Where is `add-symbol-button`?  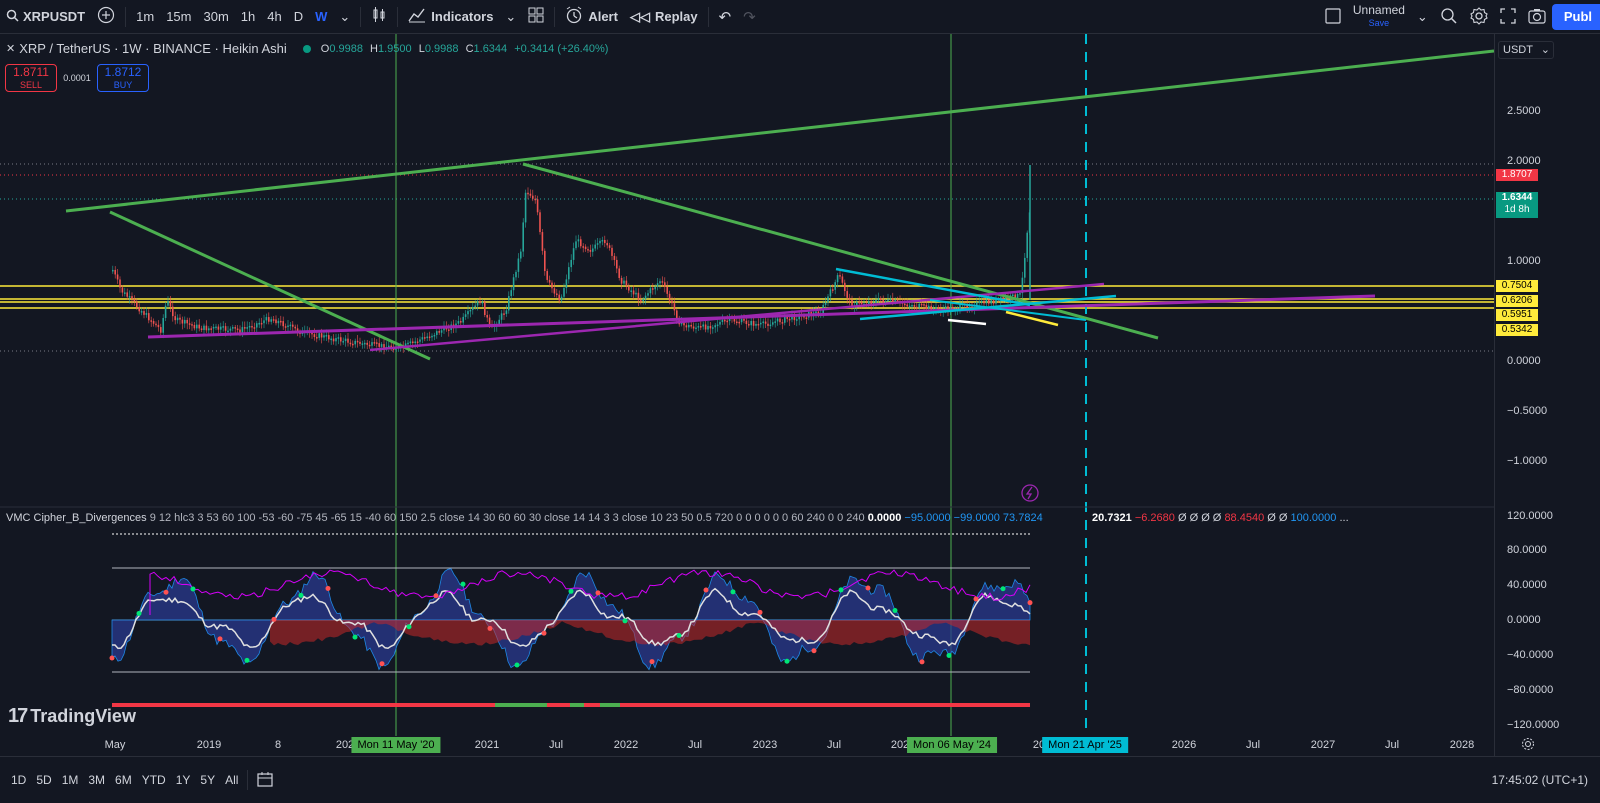
add-symbol-button is located at coordinates (106, 17).